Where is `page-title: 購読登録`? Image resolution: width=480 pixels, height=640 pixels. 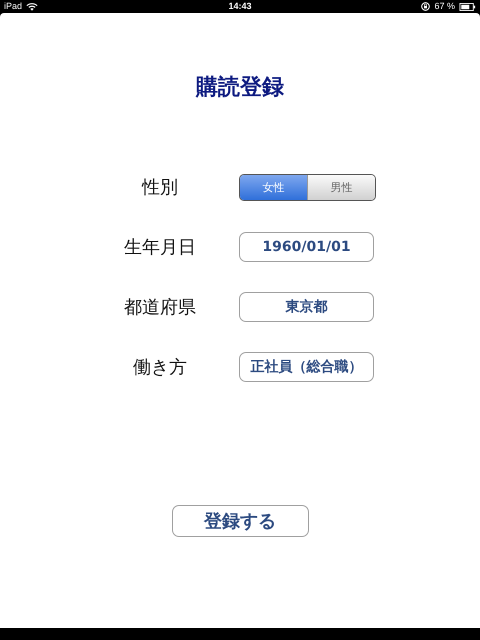 page-title: 購読登録 is located at coordinates (240, 88).